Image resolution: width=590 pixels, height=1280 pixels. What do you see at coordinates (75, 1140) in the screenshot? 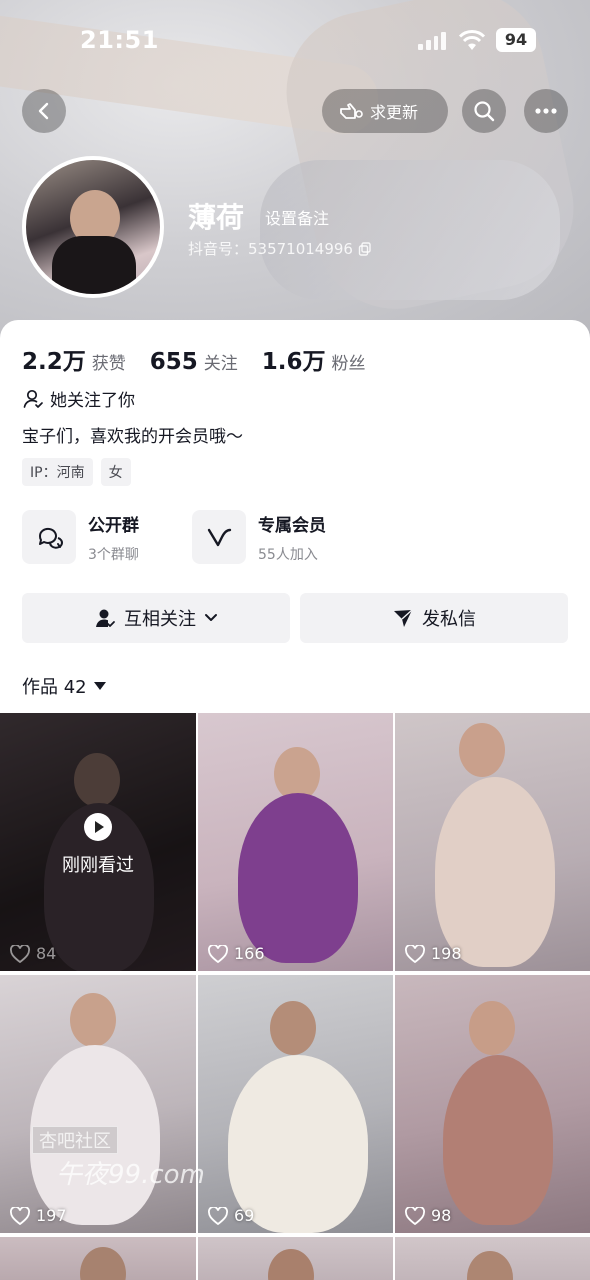
I see `watermark-line1: 杏吧社区` at bounding box center [75, 1140].